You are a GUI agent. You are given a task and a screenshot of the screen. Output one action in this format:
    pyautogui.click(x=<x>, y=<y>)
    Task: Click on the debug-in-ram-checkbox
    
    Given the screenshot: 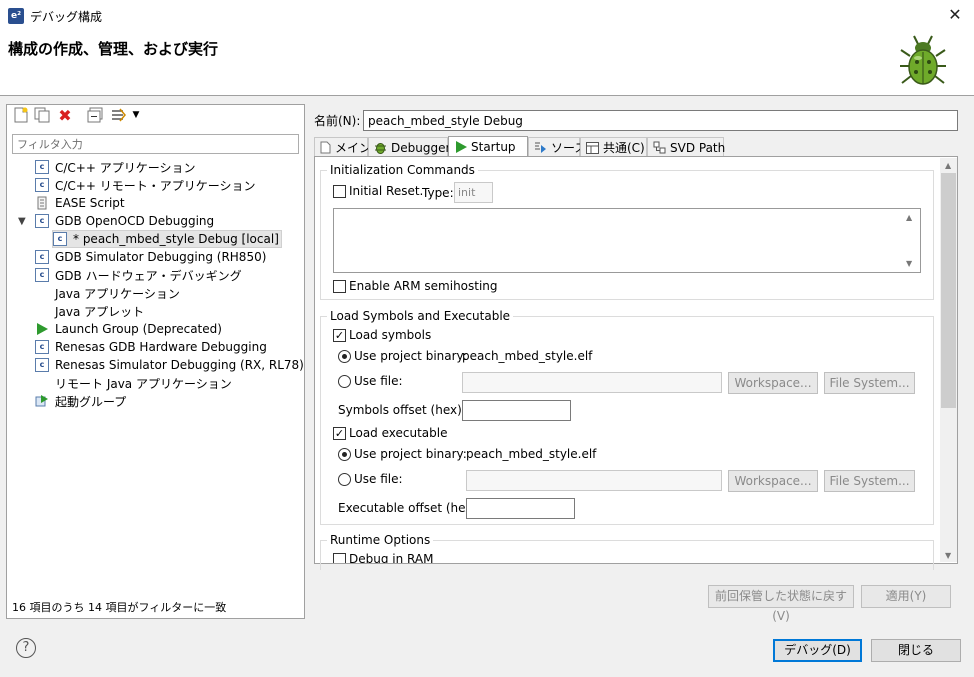 What is the action you would take?
    pyautogui.click(x=339, y=558)
    